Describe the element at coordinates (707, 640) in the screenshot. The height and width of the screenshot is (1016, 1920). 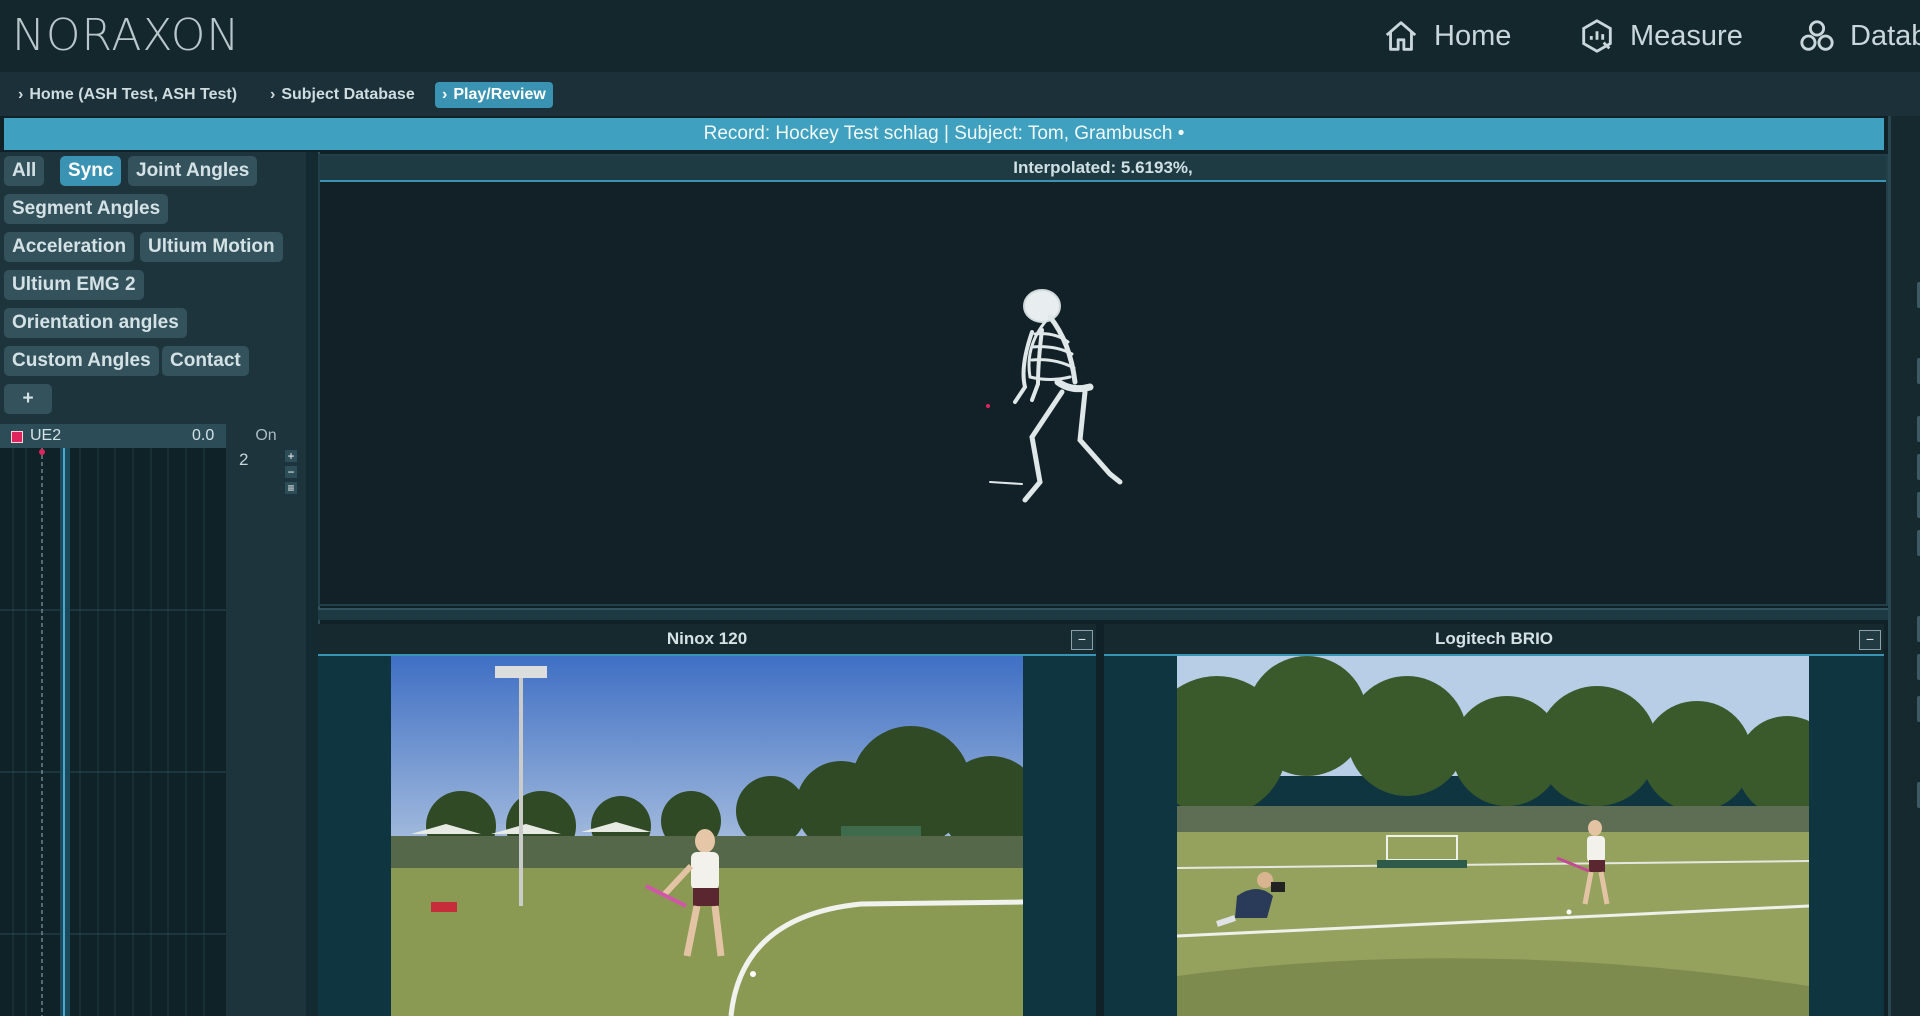
I see `video-title-ninox: Ninox 120` at that location.